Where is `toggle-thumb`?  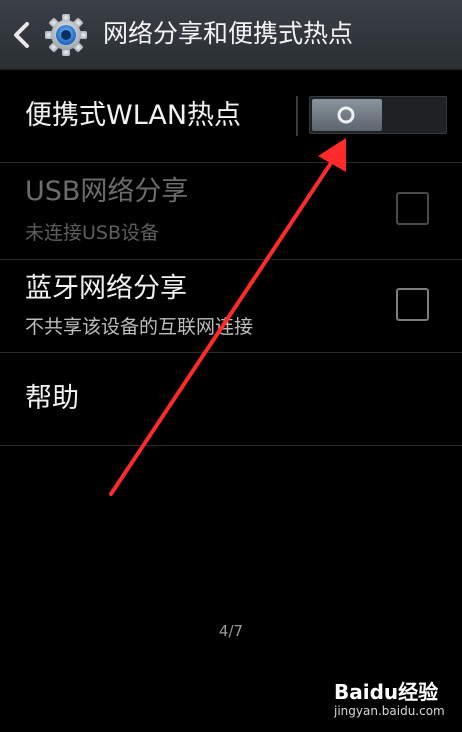 toggle-thumb is located at coordinates (347, 115).